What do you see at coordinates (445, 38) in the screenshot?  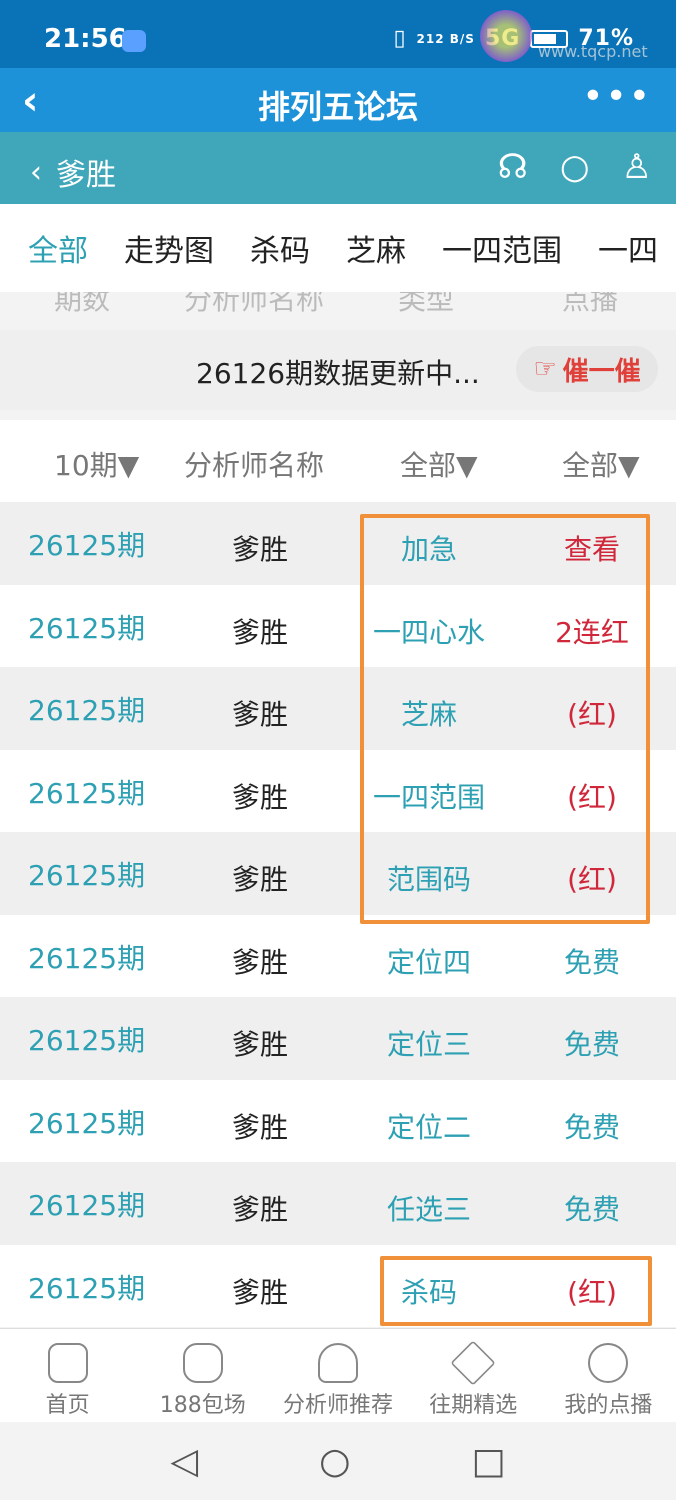 I see `network-speed: 212 B/S` at bounding box center [445, 38].